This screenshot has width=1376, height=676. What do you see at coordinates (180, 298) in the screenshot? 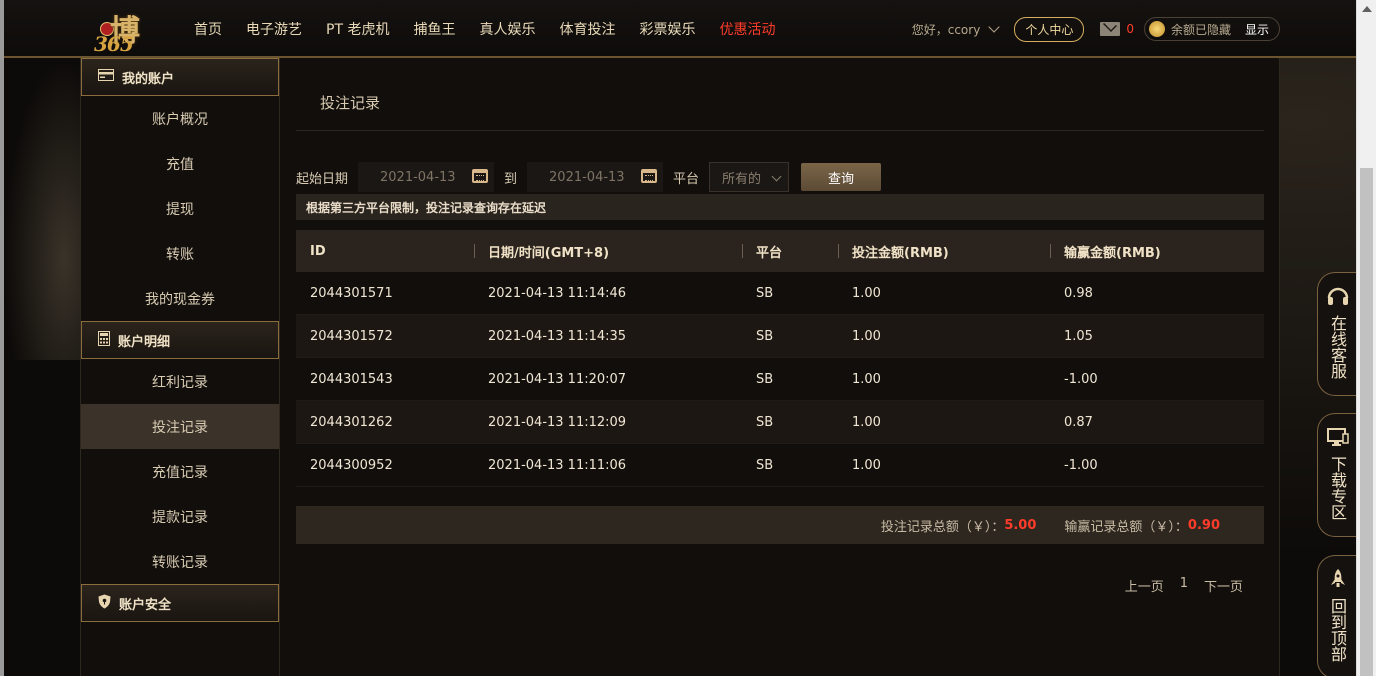
I see `sidebar-item-coupons: 我的现金券` at bounding box center [180, 298].